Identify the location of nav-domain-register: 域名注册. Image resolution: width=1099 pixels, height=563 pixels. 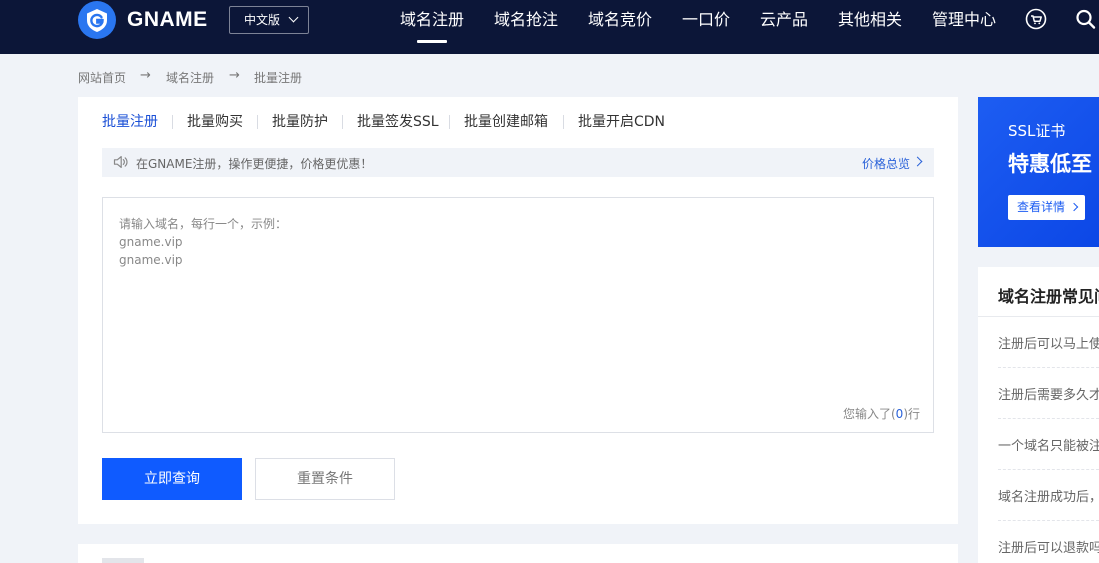
(432, 20).